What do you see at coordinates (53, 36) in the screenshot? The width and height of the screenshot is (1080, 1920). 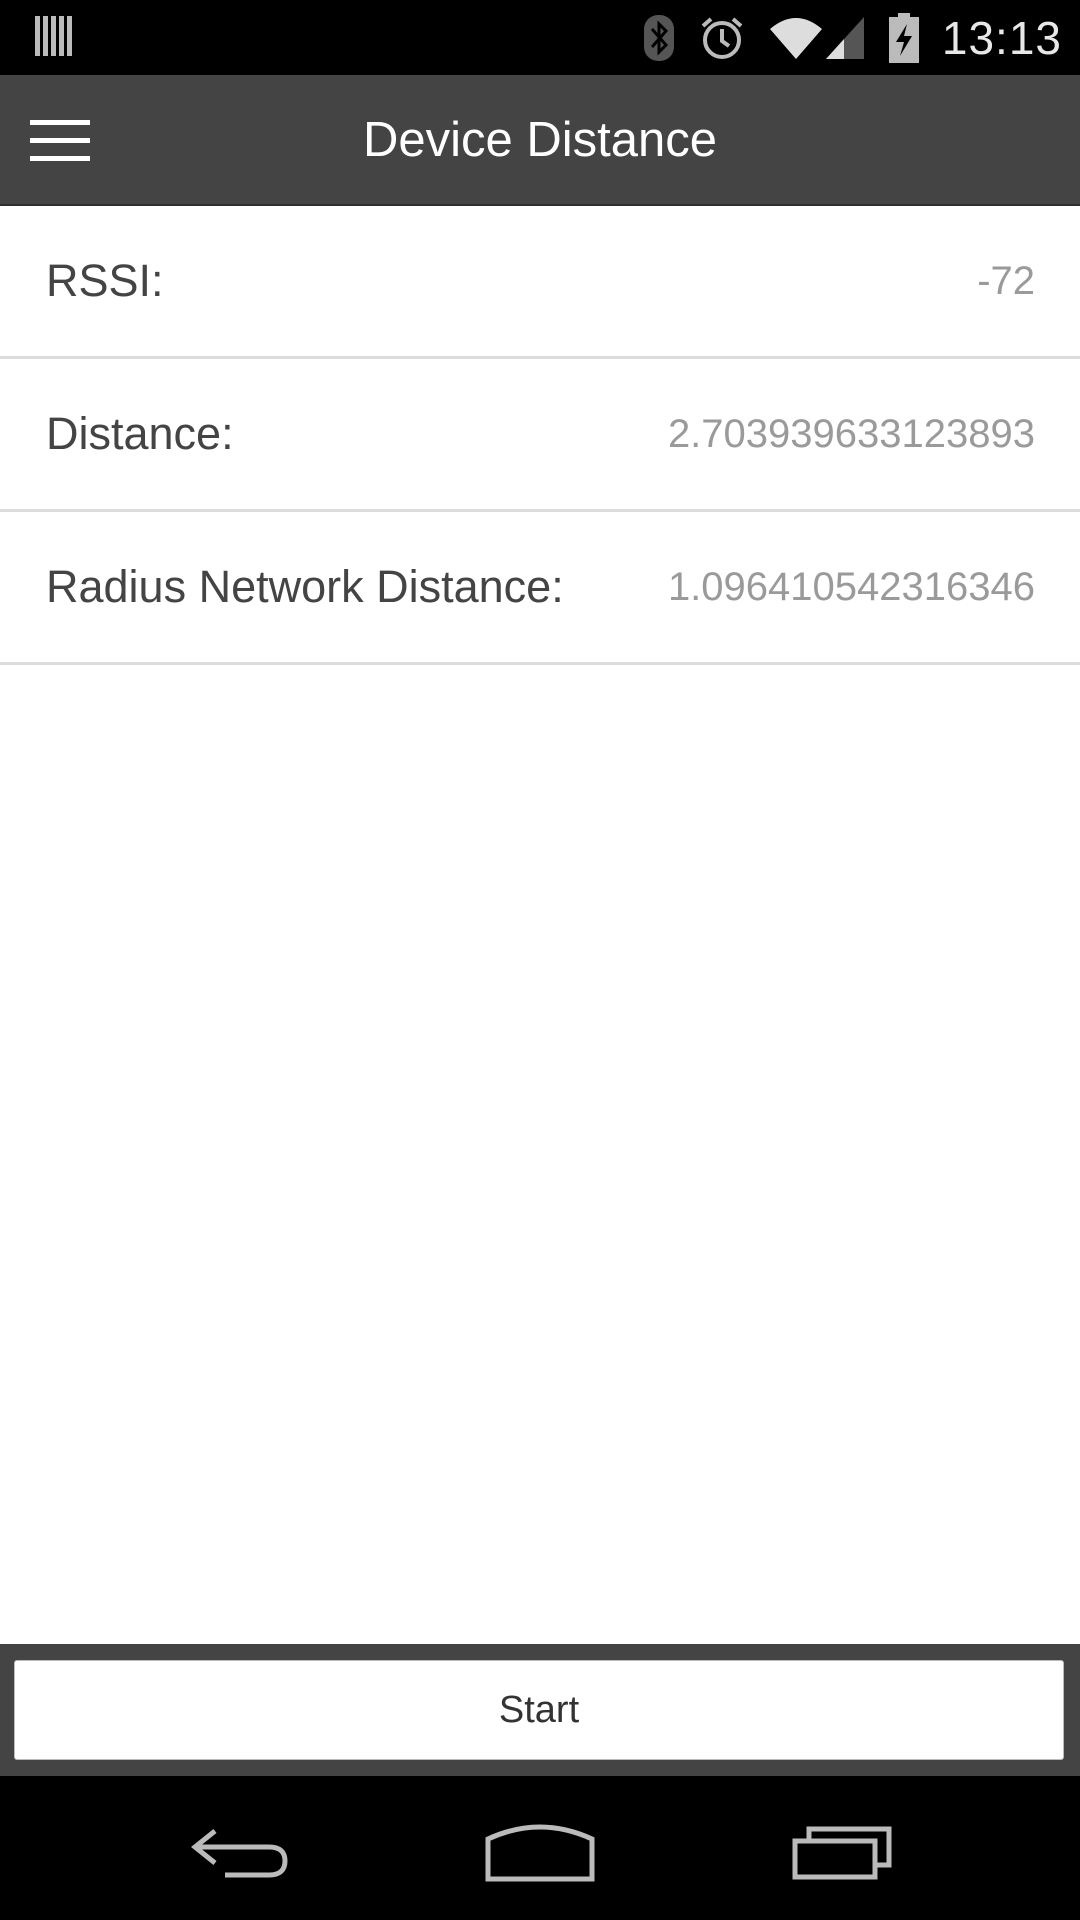 I see `notification-bars-icon` at bounding box center [53, 36].